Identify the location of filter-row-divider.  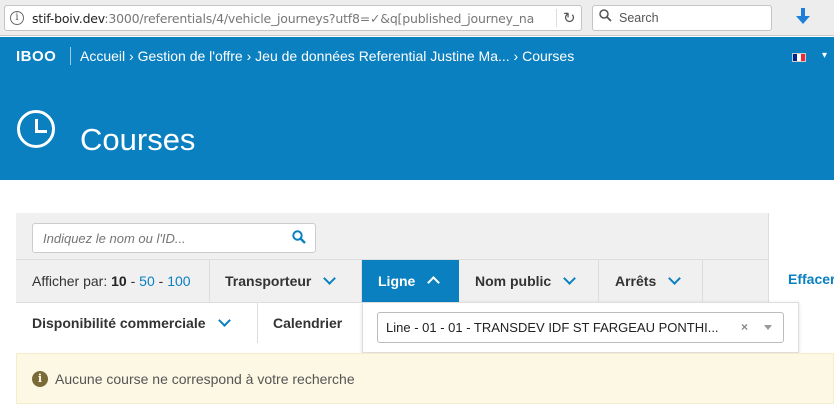
(189, 302).